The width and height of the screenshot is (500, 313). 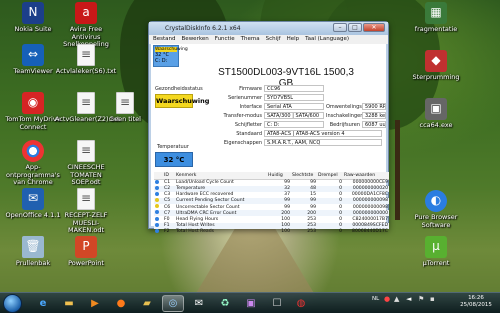 What do you see at coordinates (170, 56) in the screenshot?
I see `drive-tab: Waarschuwing 32 °C C: D:` at bounding box center [170, 56].